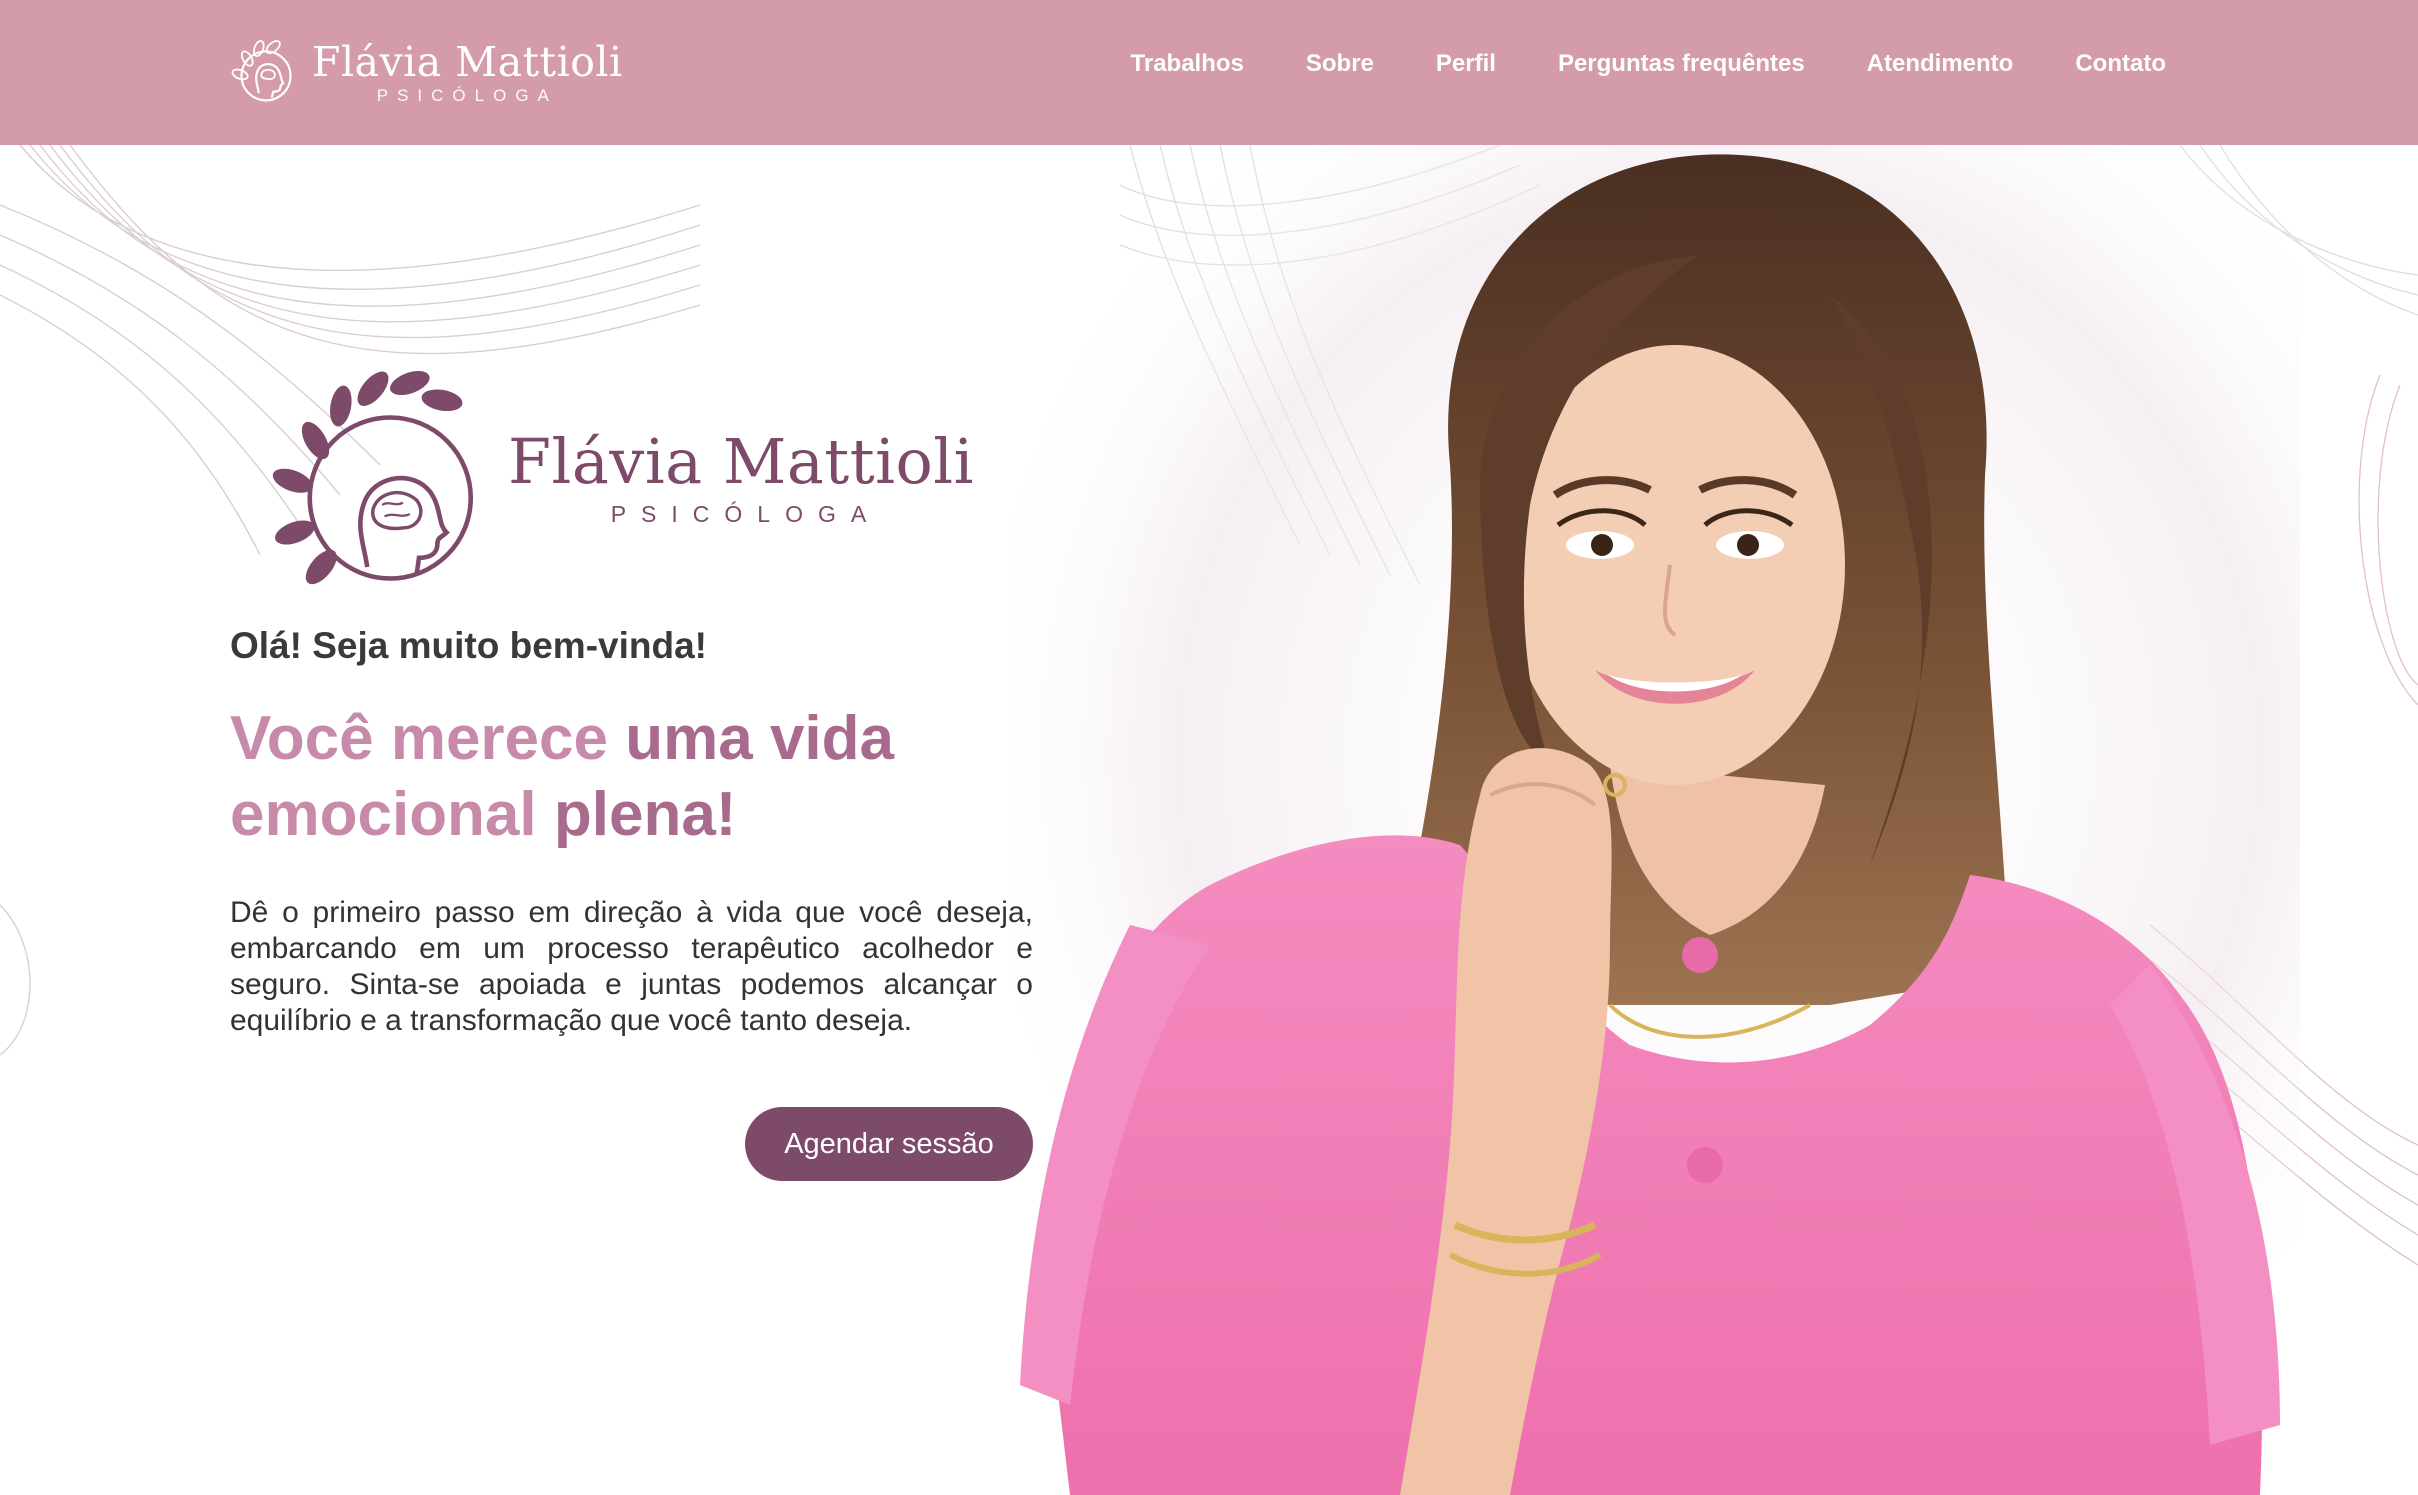 The image size is (2418, 1495). Describe the element at coordinates (645, 814) in the screenshot. I see `headline-part-4: plena!` at that location.